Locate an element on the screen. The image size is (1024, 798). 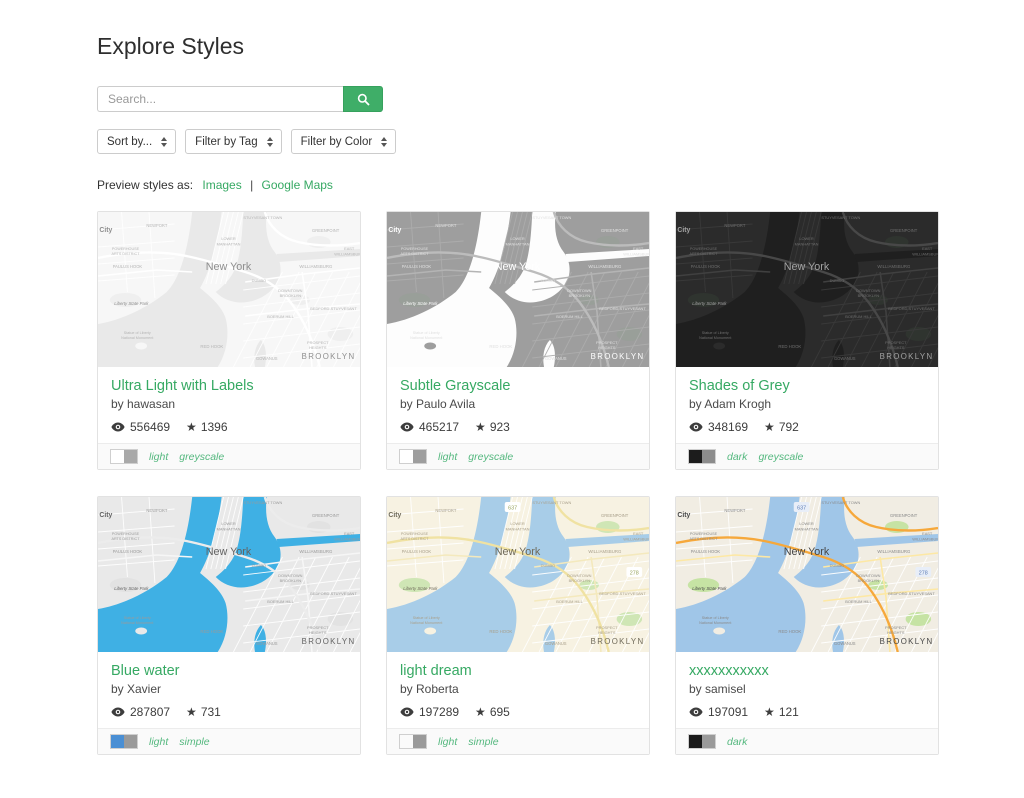
svg-text: HEIGHTS is located at coordinates (607, 632).